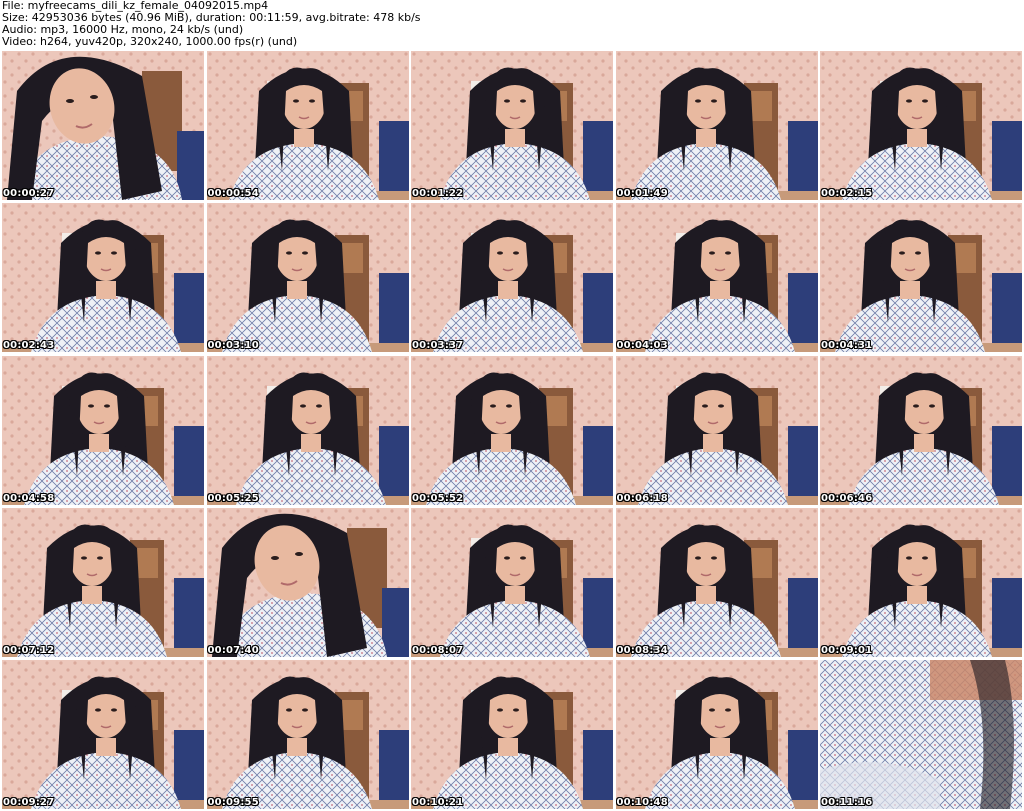 This screenshot has width=1024, height=811. I want to click on video-thumbnail: 00:07:40, so click(307, 582).